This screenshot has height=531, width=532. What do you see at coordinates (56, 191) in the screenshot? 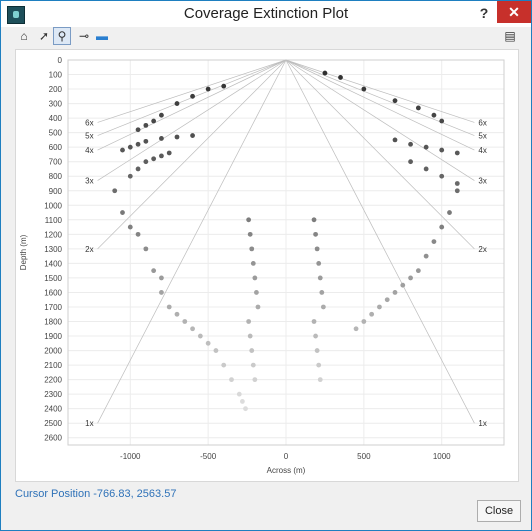
I see `y-tick-label: 900` at bounding box center [56, 191].